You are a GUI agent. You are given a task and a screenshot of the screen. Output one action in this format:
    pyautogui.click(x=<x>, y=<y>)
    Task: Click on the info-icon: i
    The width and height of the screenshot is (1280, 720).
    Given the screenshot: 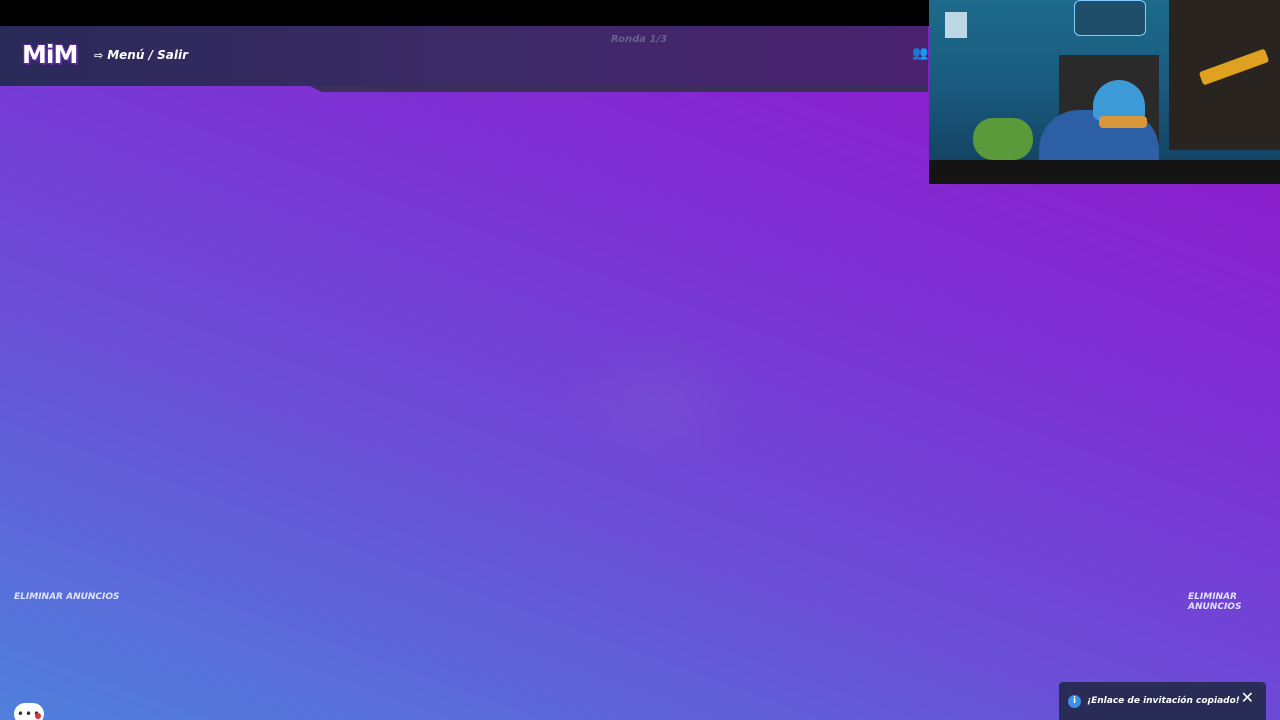 What is the action you would take?
    pyautogui.click(x=1074, y=701)
    